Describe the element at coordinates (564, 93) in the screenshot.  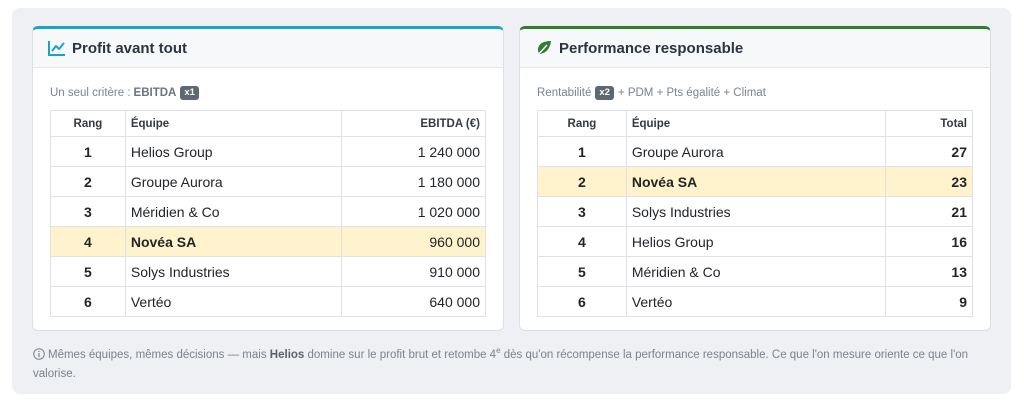
I see `criteria-prefix: Rentabilité` at that location.